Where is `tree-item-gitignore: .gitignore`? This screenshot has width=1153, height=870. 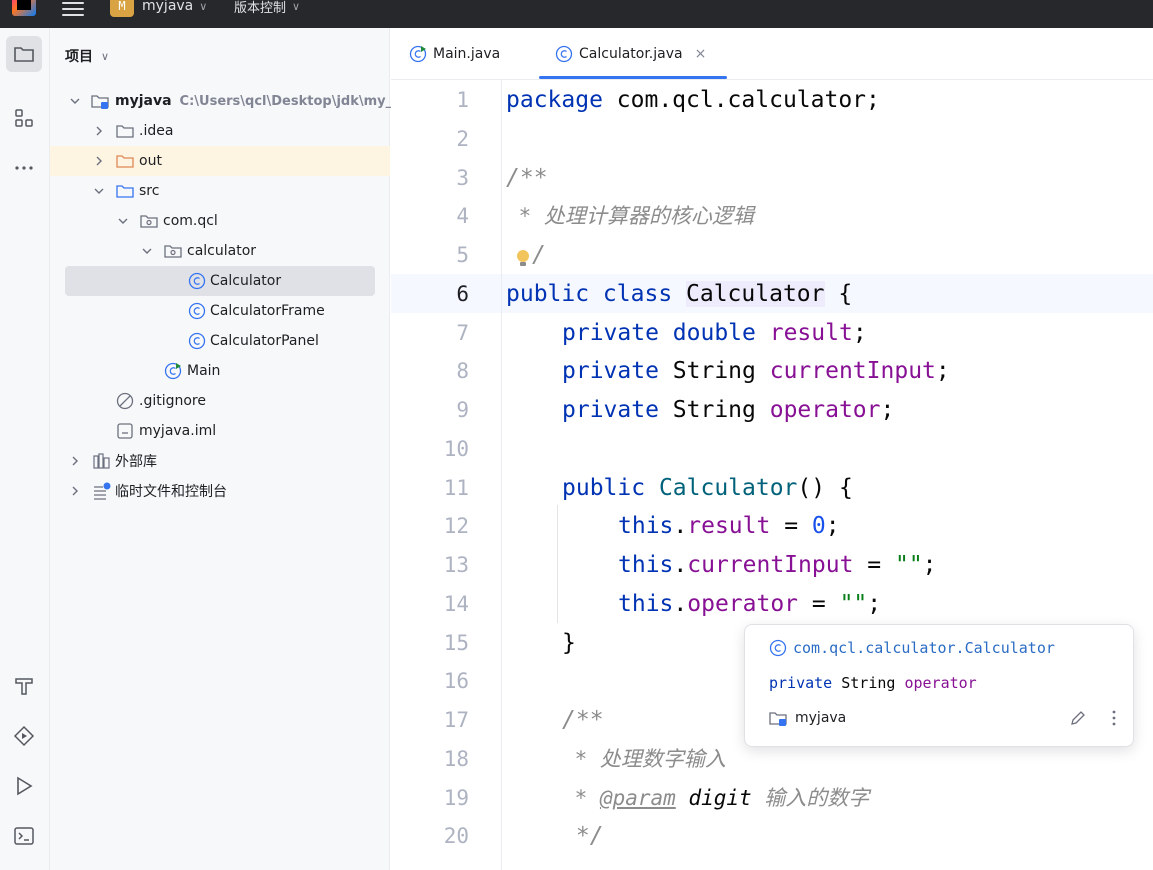 tree-item-gitignore: .gitignore is located at coordinates (220, 401).